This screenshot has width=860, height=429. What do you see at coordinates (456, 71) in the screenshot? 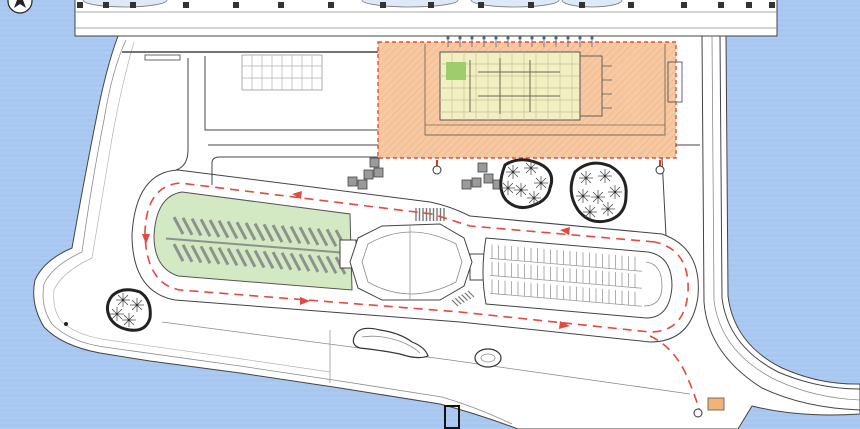
I see `roof-garden` at bounding box center [456, 71].